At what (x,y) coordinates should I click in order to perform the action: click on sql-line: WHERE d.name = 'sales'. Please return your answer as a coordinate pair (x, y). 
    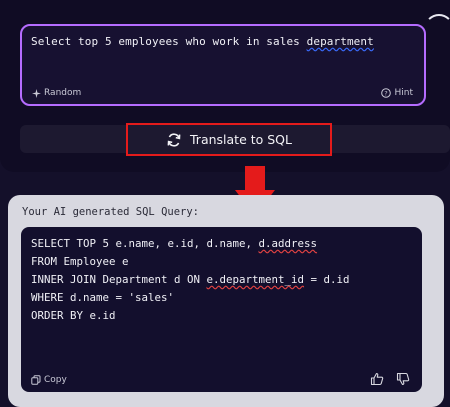
    Looking at the image, I should click on (103, 297).